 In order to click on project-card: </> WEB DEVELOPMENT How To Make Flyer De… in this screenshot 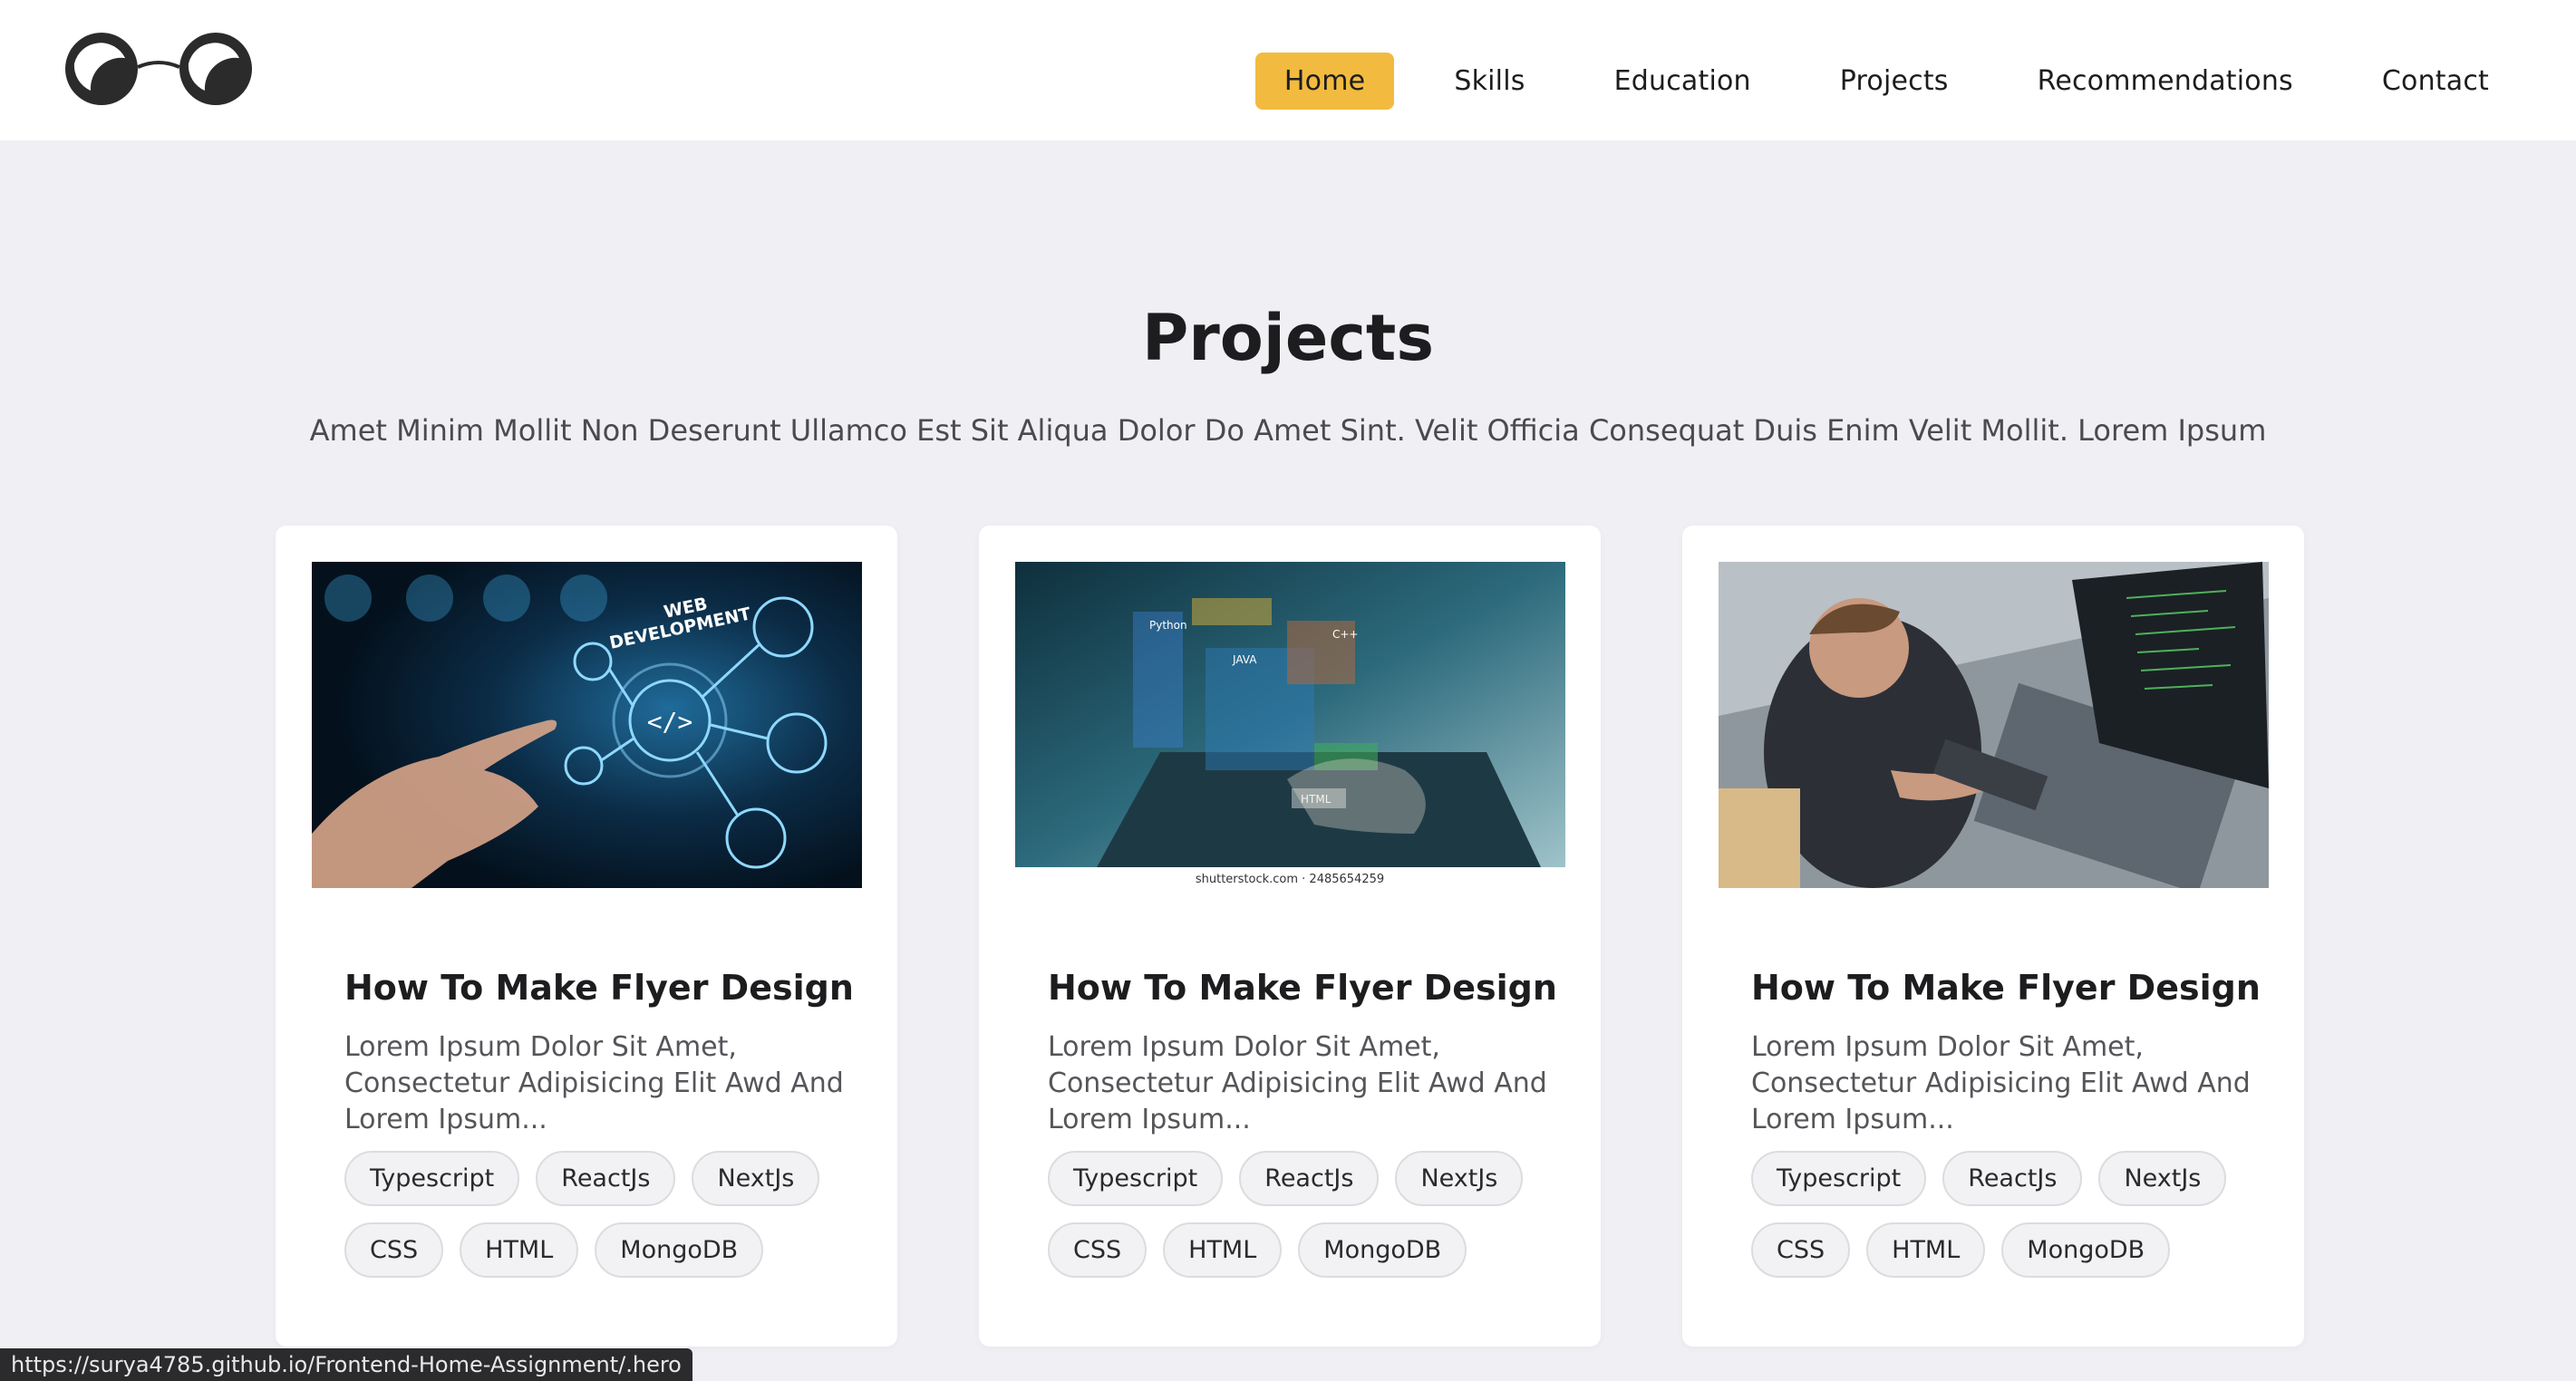, I will do `click(586, 936)`.